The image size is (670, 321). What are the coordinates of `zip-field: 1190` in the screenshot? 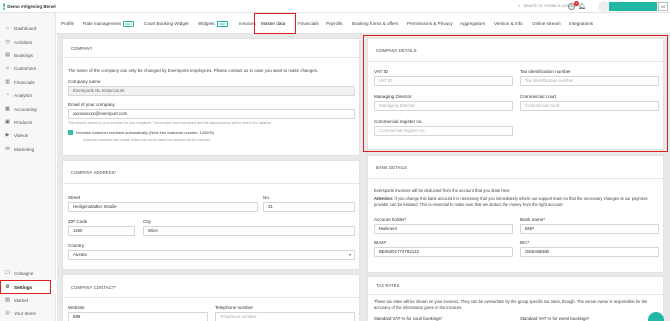 It's located at (101, 231).